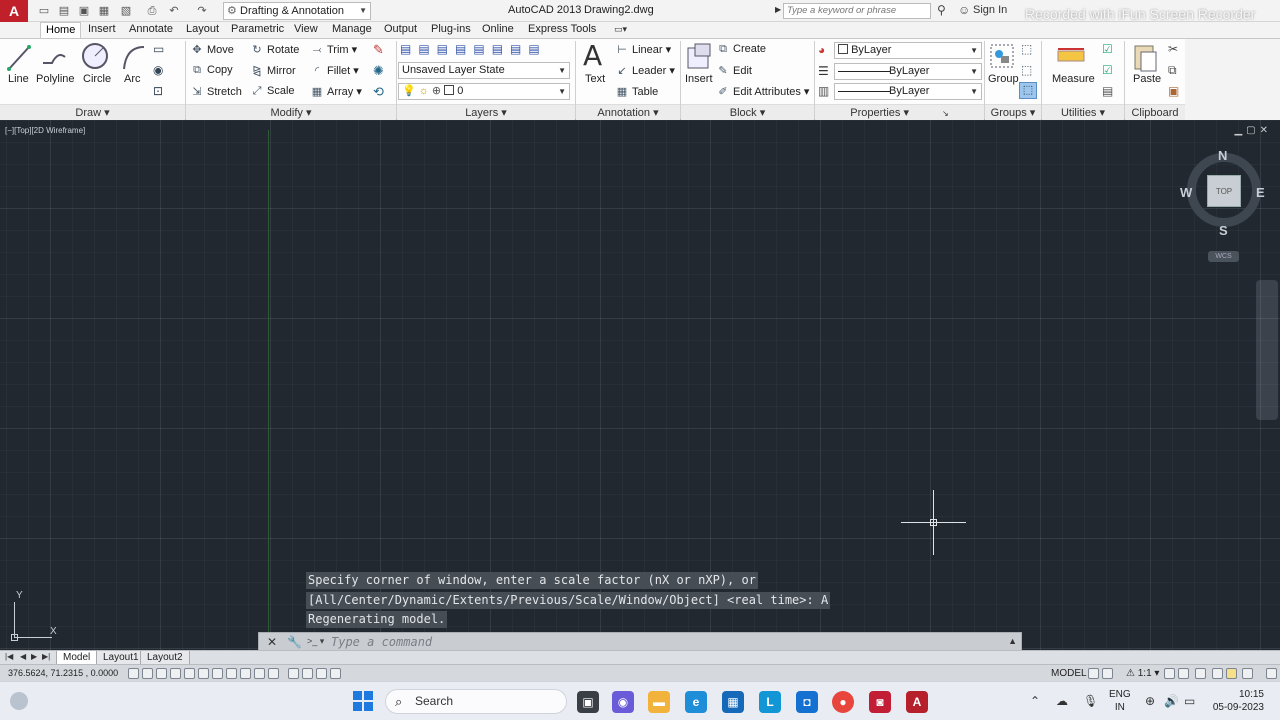 The height and width of the screenshot is (720, 1280). I want to click on auto-scale-icon, so click(1183, 673).